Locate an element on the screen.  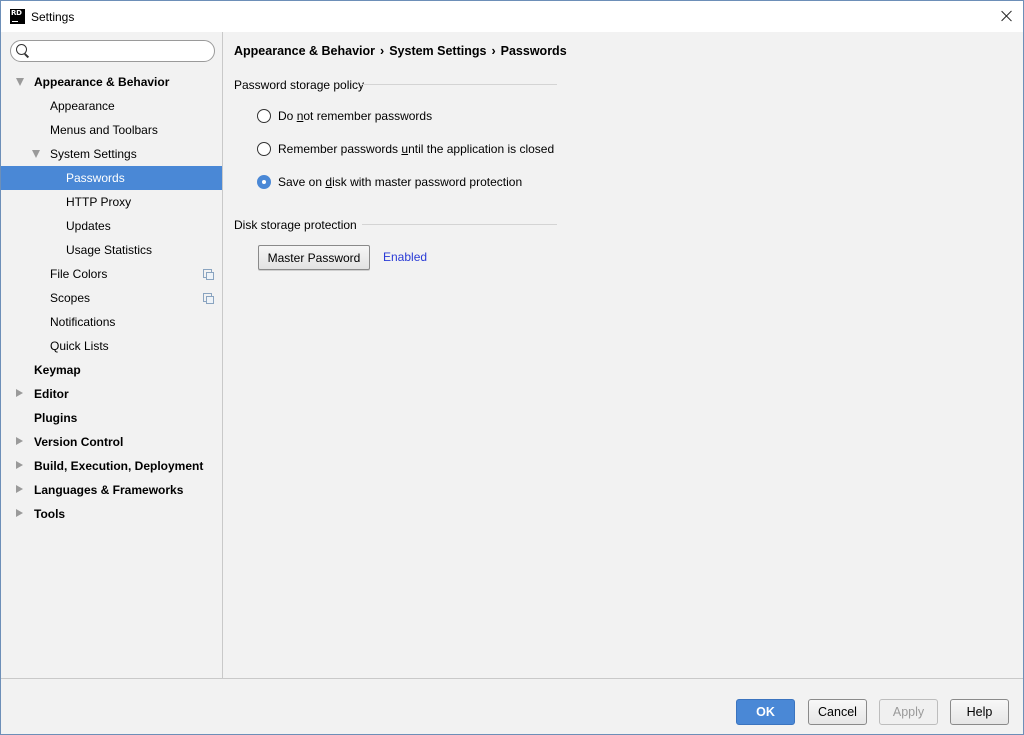
master-password-status: Enabled is located at coordinates (405, 257).